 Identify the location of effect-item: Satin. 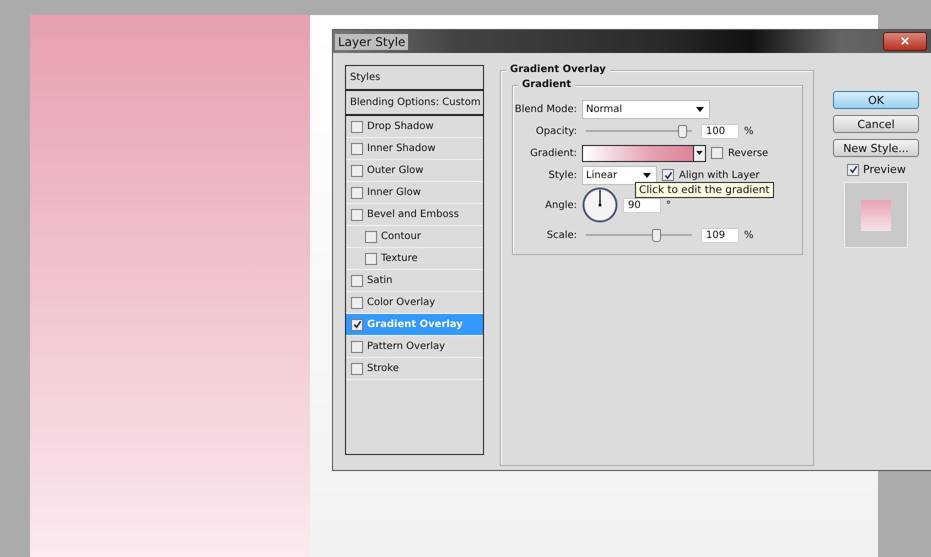
(414, 281).